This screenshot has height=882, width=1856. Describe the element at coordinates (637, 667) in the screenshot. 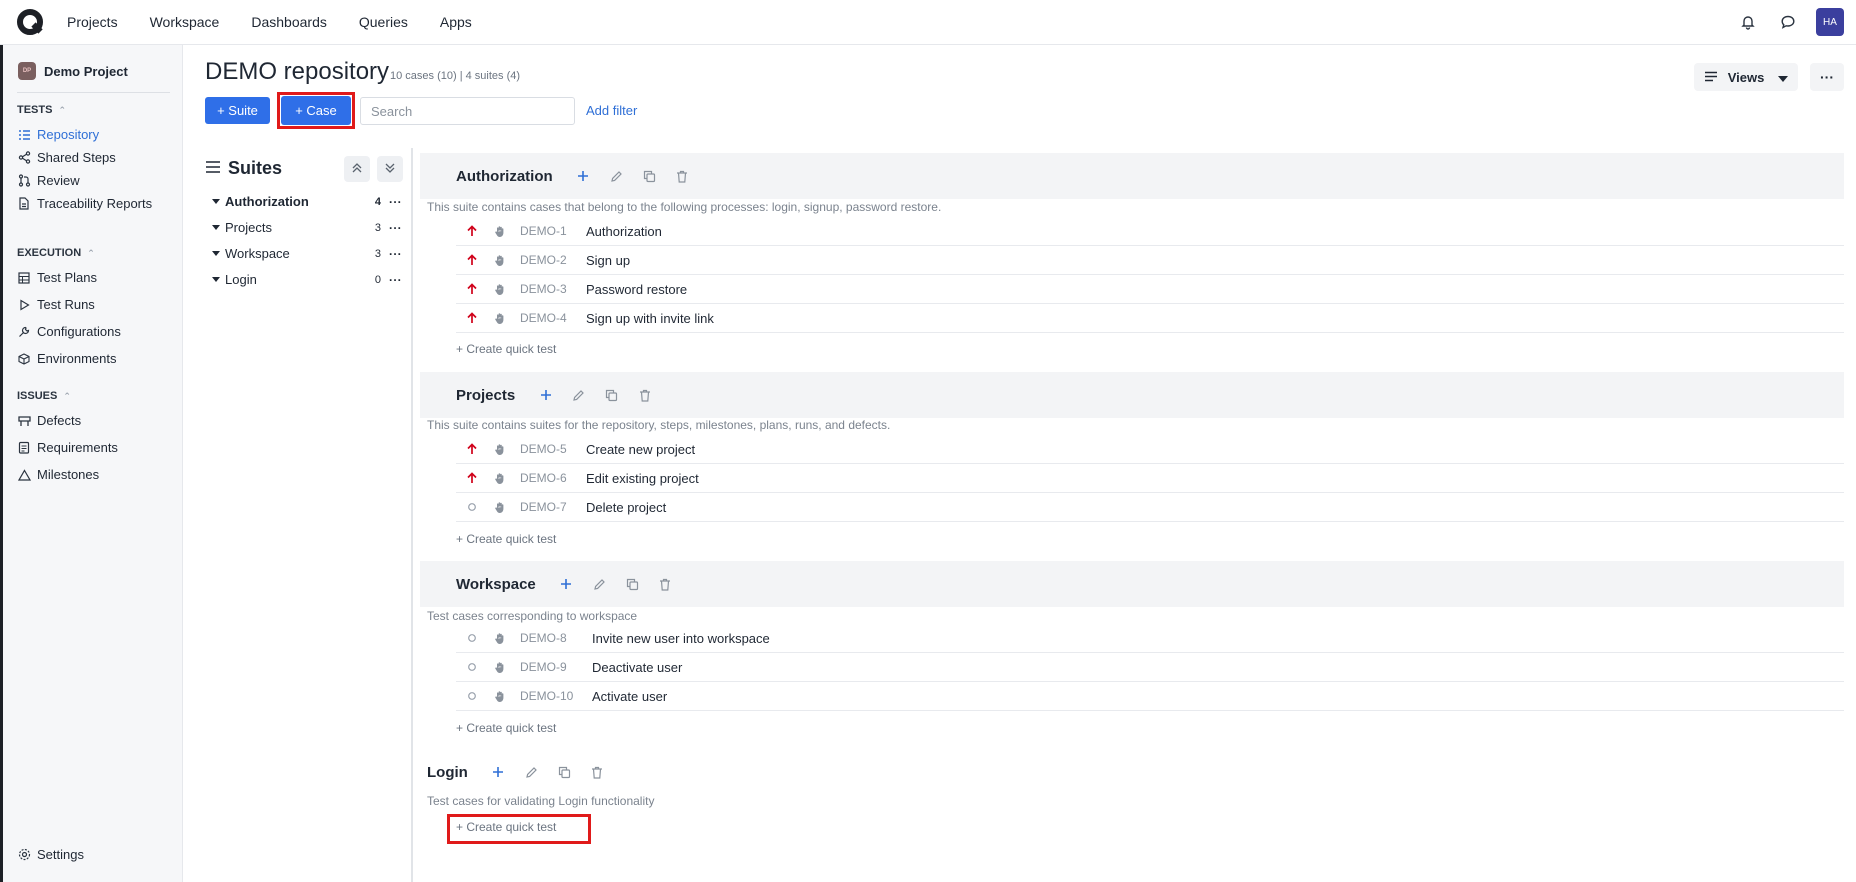

I see `case-title: Deactivate user` at that location.